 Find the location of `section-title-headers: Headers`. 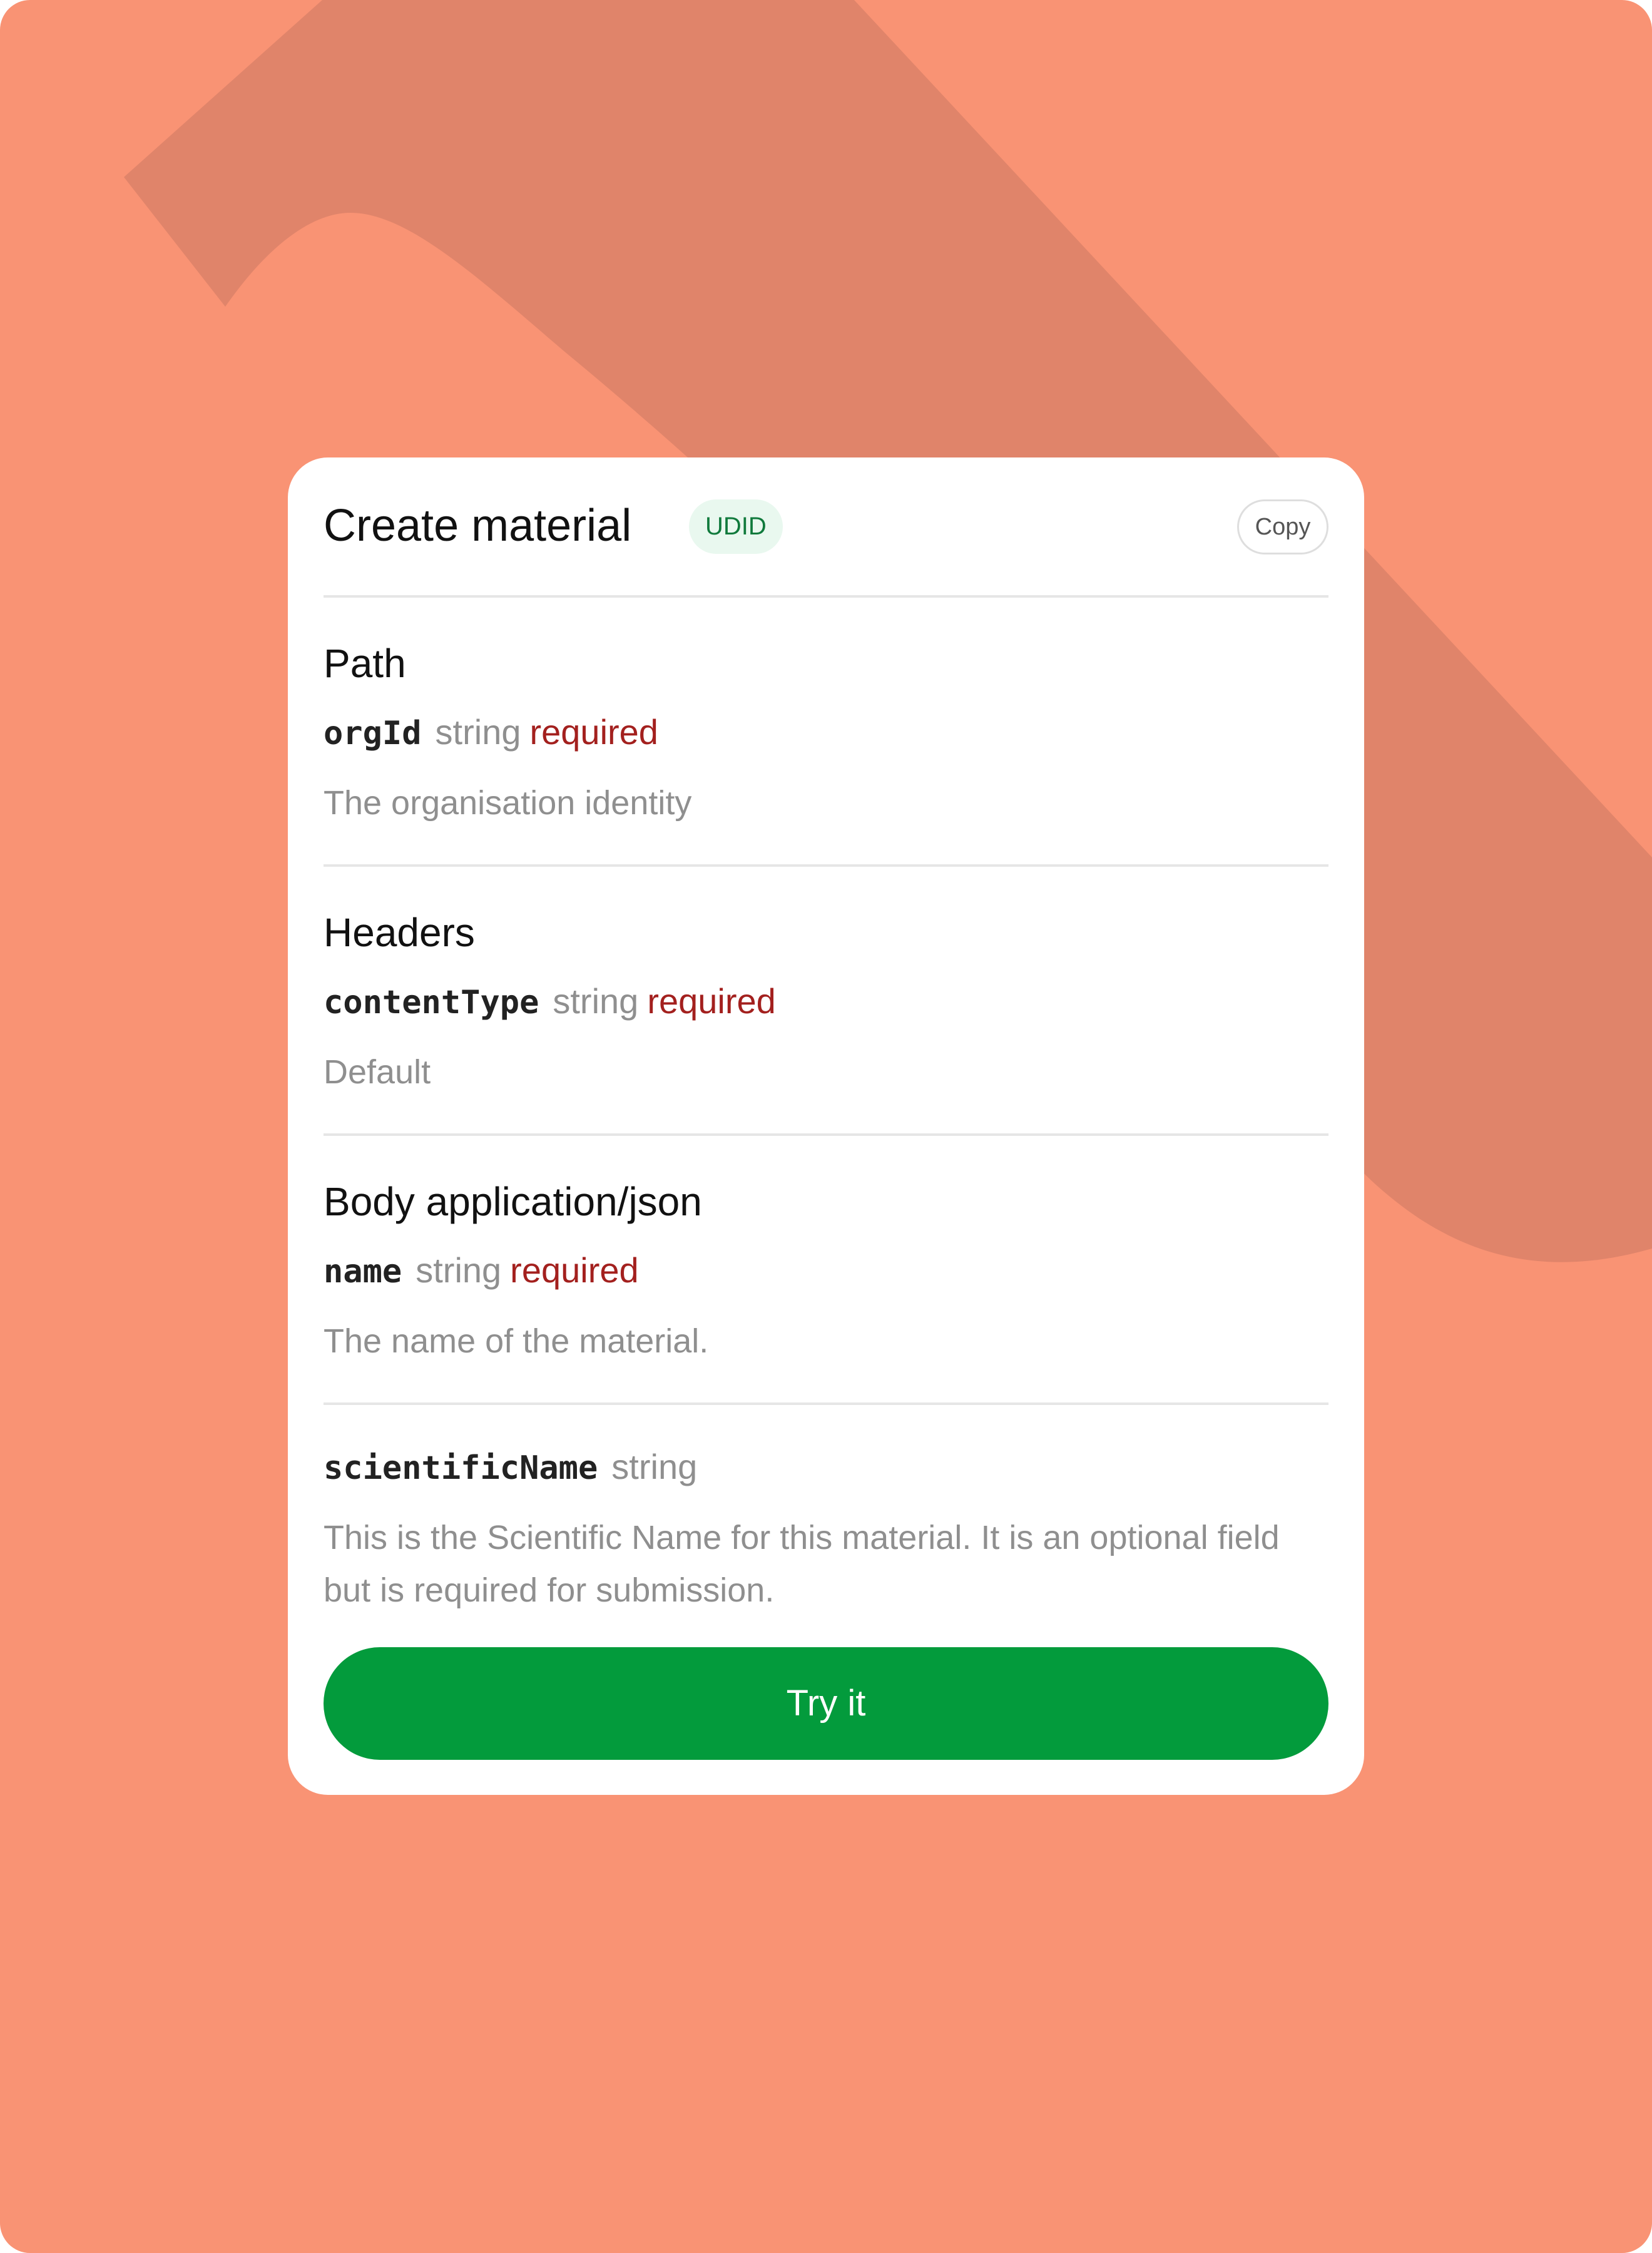

section-title-headers: Headers is located at coordinates (399, 932).